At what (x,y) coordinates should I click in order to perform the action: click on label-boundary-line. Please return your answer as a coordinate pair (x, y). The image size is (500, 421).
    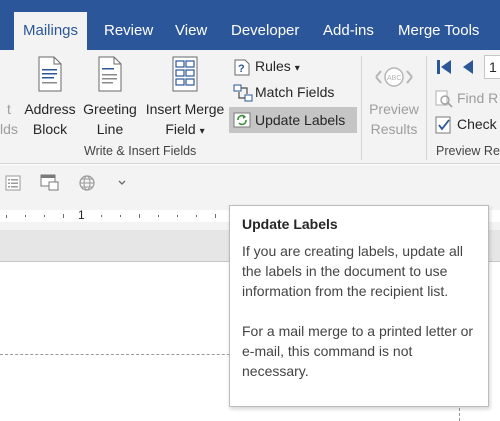
    Looking at the image, I should click on (125, 354).